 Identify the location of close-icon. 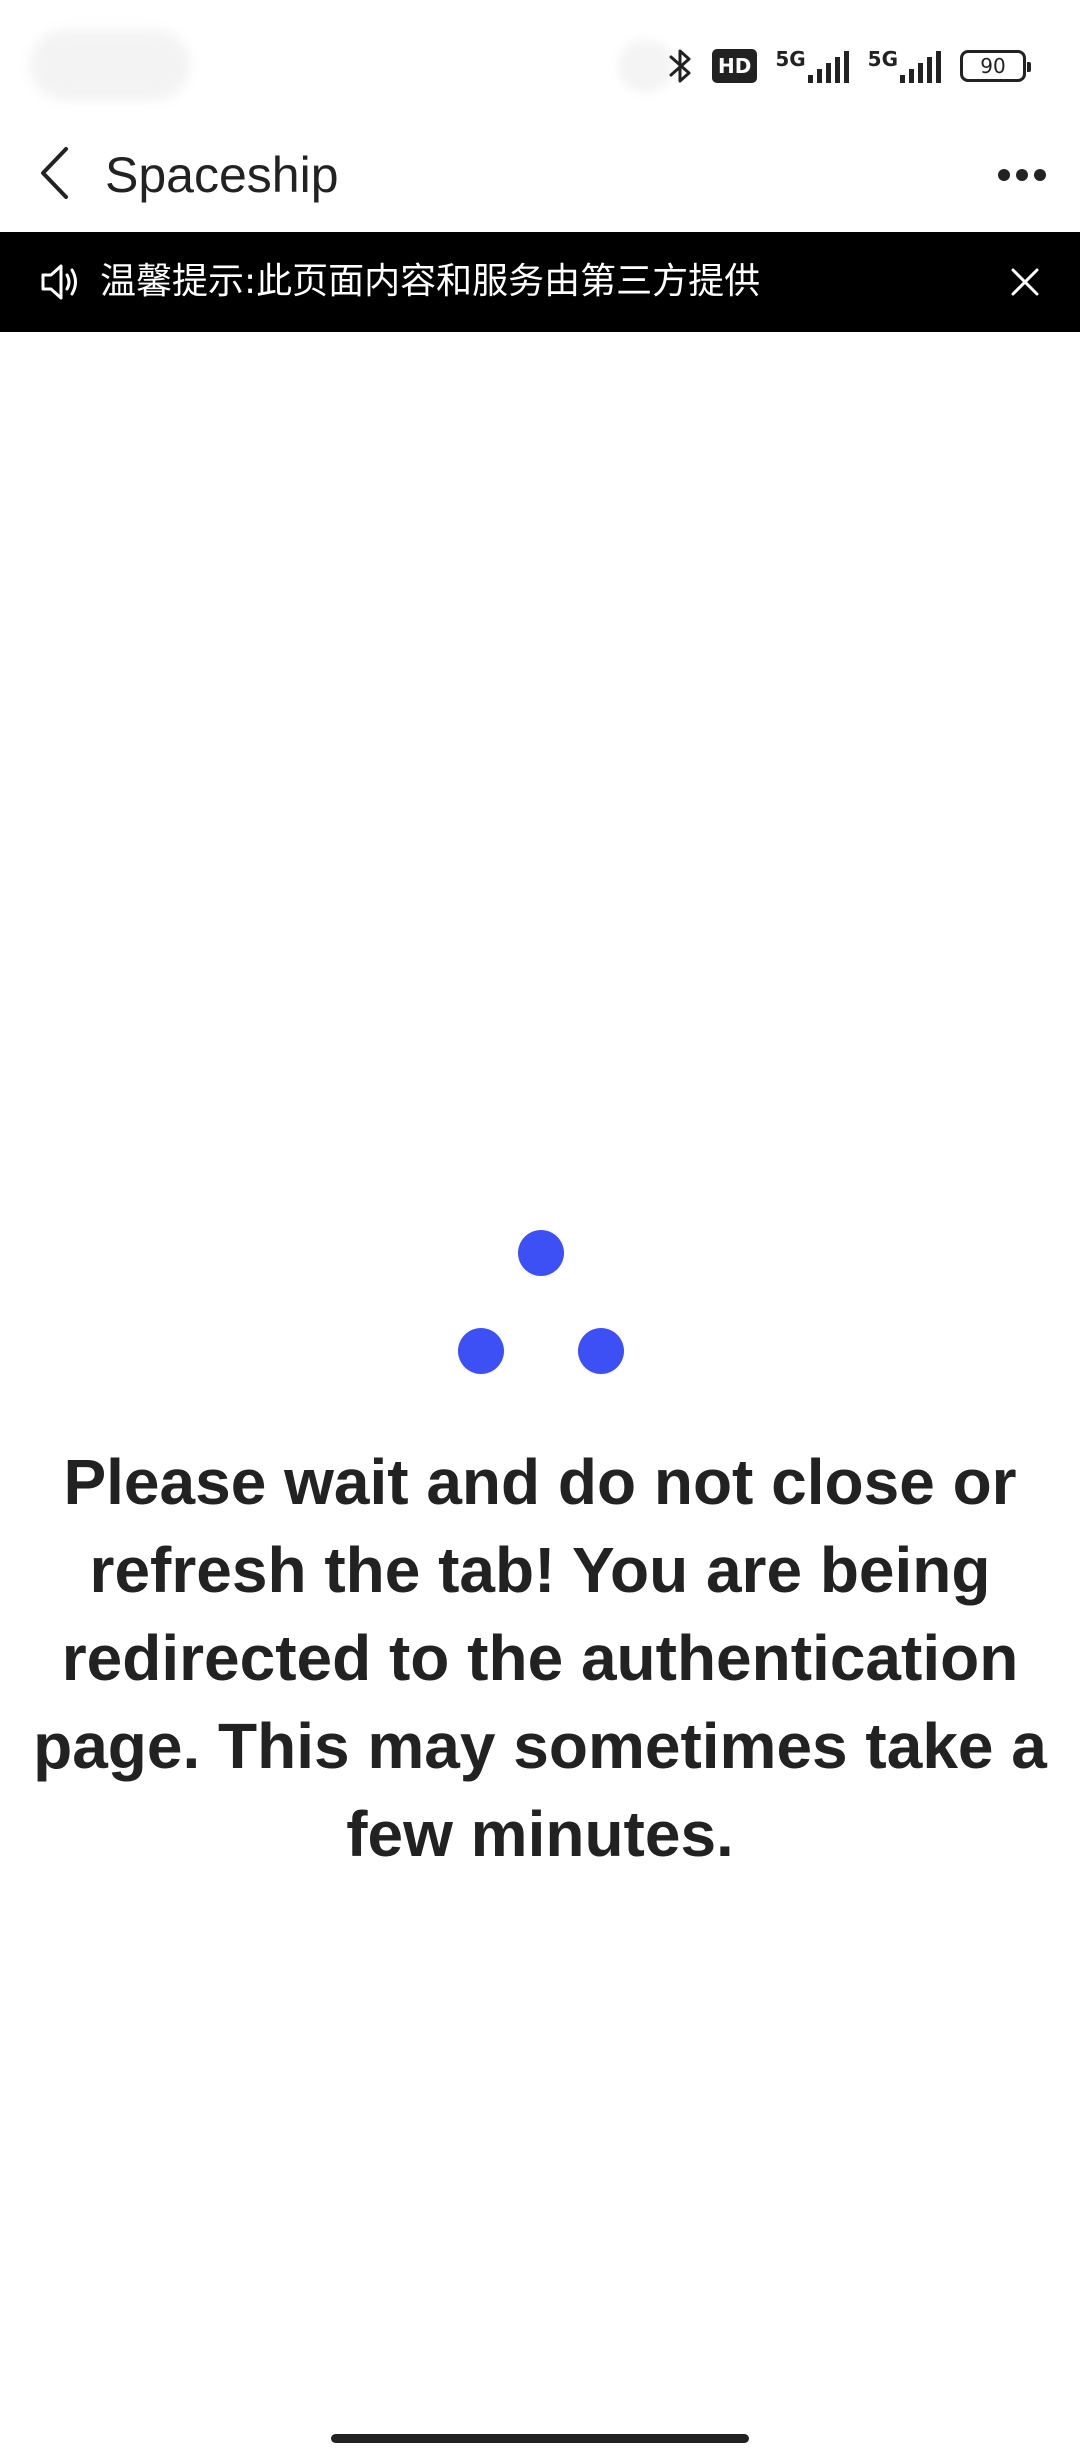
(1025, 282).